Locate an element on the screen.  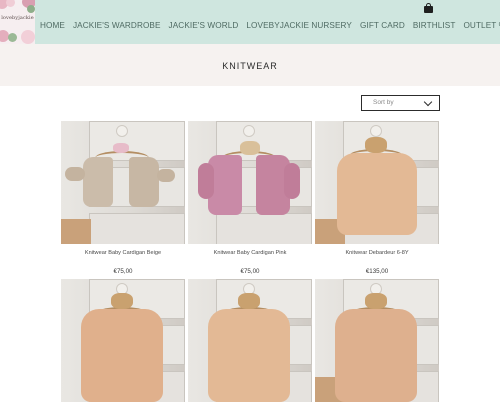
nav-item-home: HOME is located at coordinates (52, 26).